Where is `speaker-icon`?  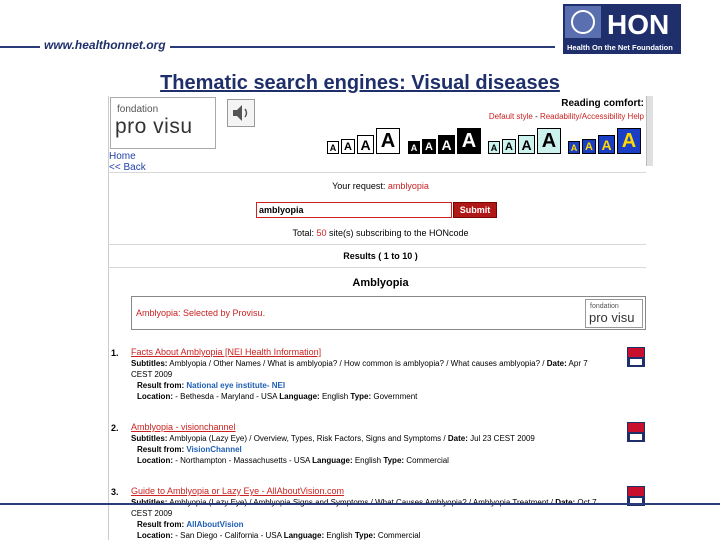
speaker-icon is located at coordinates (241, 113).